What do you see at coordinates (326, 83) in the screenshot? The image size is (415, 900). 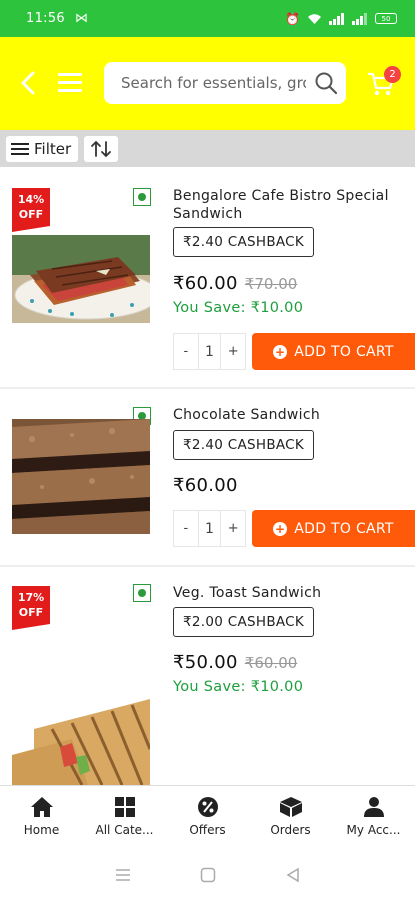 I see `search-icon` at bounding box center [326, 83].